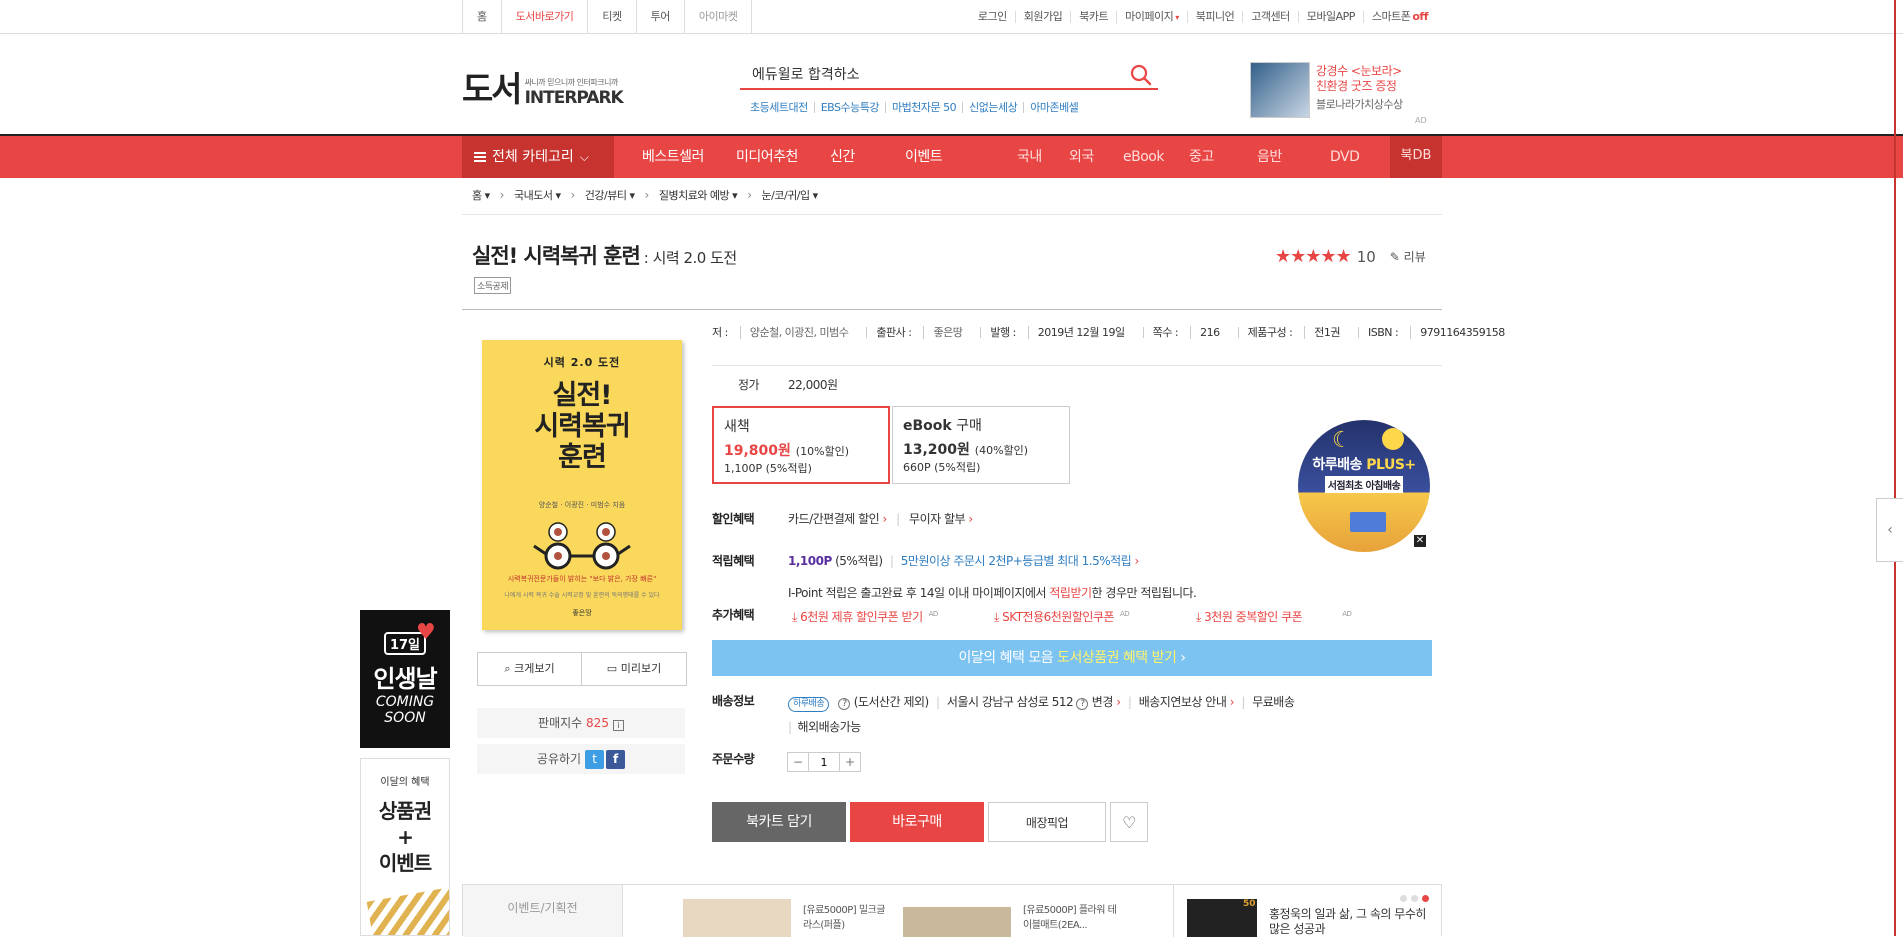 The image size is (1903, 937). Describe the element at coordinates (492, 90) in the screenshot. I see `logo-text: 도서` at that location.